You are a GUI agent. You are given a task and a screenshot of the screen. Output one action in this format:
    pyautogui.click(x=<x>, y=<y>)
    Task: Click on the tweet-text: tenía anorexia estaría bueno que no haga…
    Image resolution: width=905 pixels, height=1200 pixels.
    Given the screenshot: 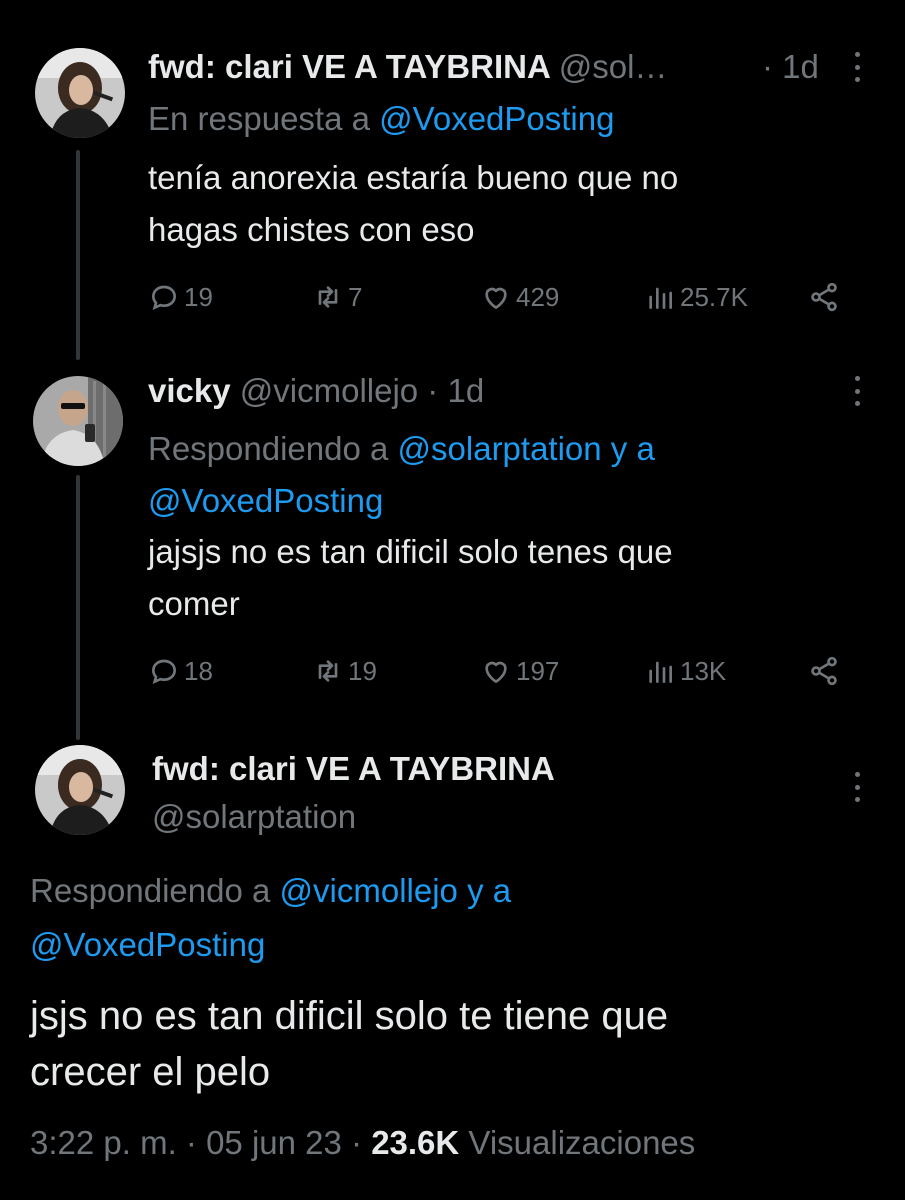 What is the action you would take?
    pyautogui.click(x=413, y=204)
    